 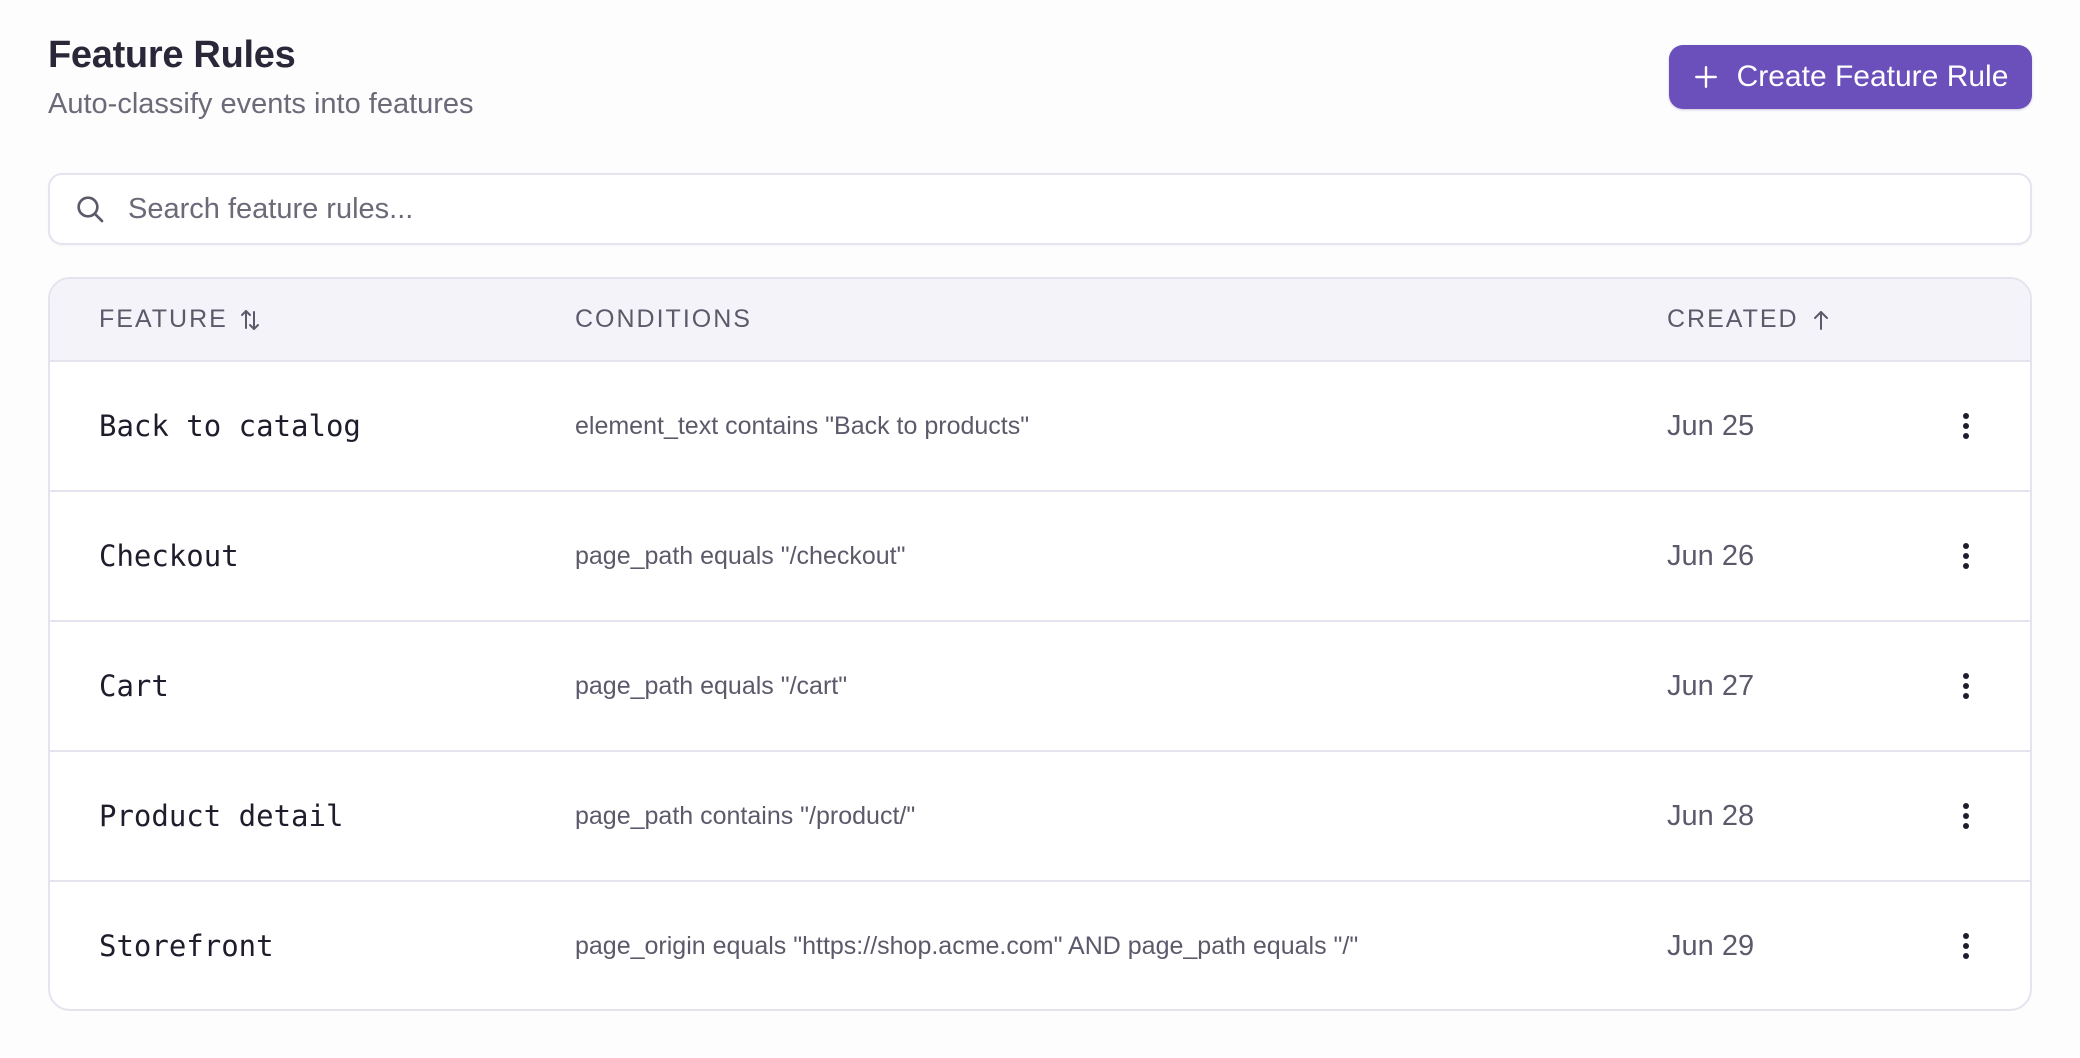 I want to click on page-title: Feature Rules, so click(x=172, y=55).